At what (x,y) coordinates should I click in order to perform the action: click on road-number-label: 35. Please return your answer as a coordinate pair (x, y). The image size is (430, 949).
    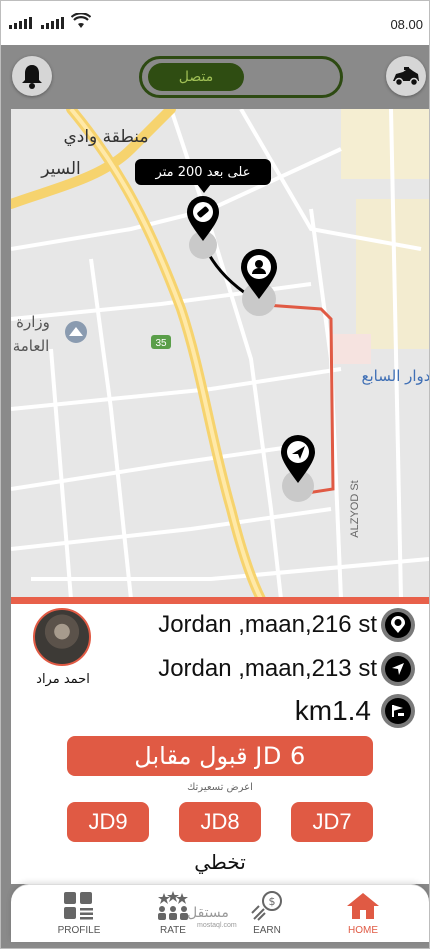
    Looking at the image, I should click on (161, 343).